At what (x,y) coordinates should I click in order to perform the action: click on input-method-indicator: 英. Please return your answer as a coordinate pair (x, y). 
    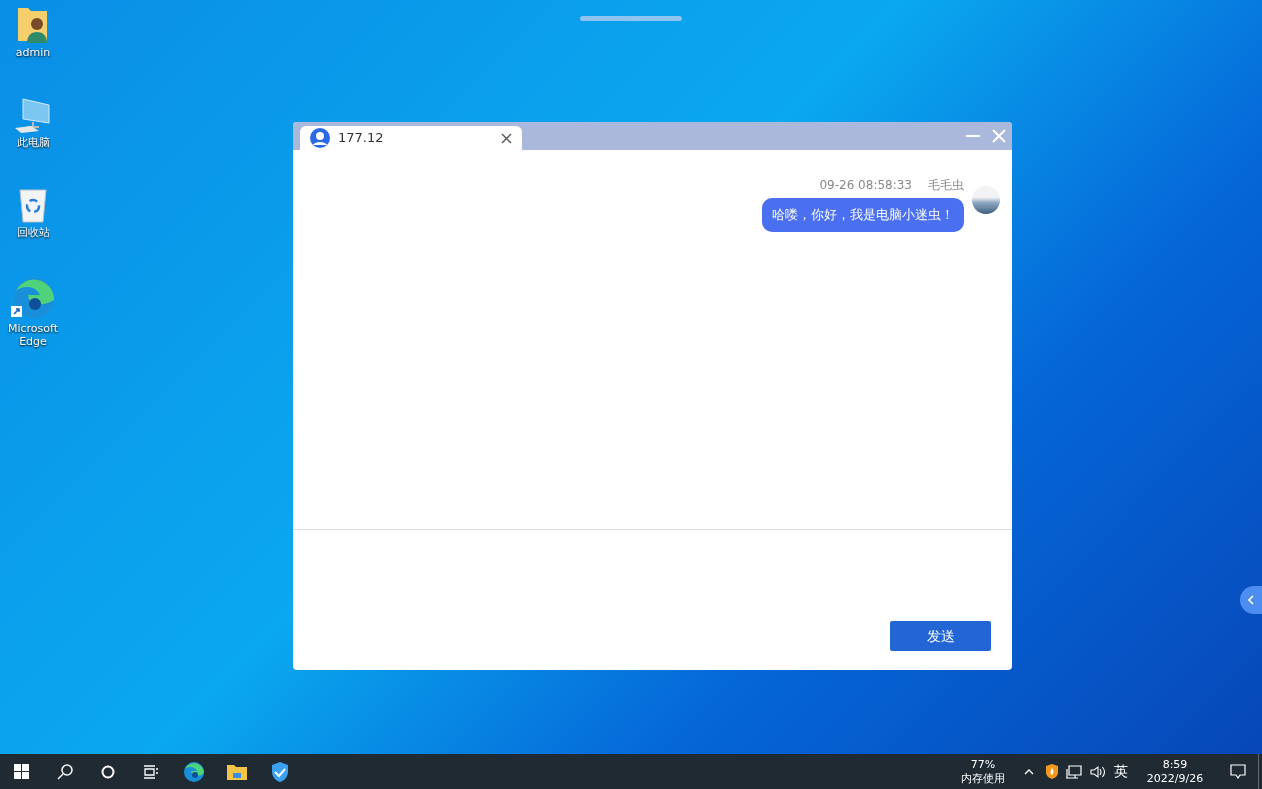
    Looking at the image, I should click on (1121, 771).